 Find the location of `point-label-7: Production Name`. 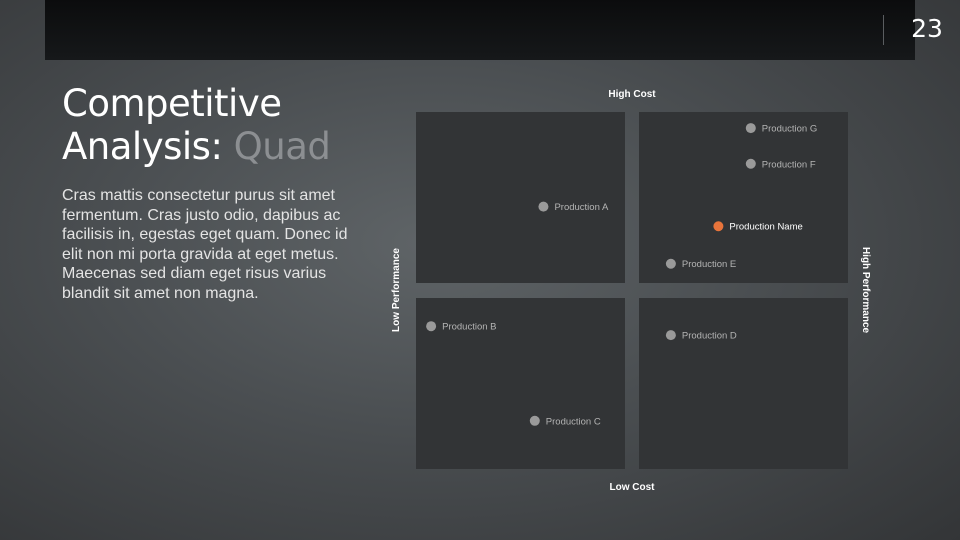

point-label-7: Production Name is located at coordinates (765, 227).